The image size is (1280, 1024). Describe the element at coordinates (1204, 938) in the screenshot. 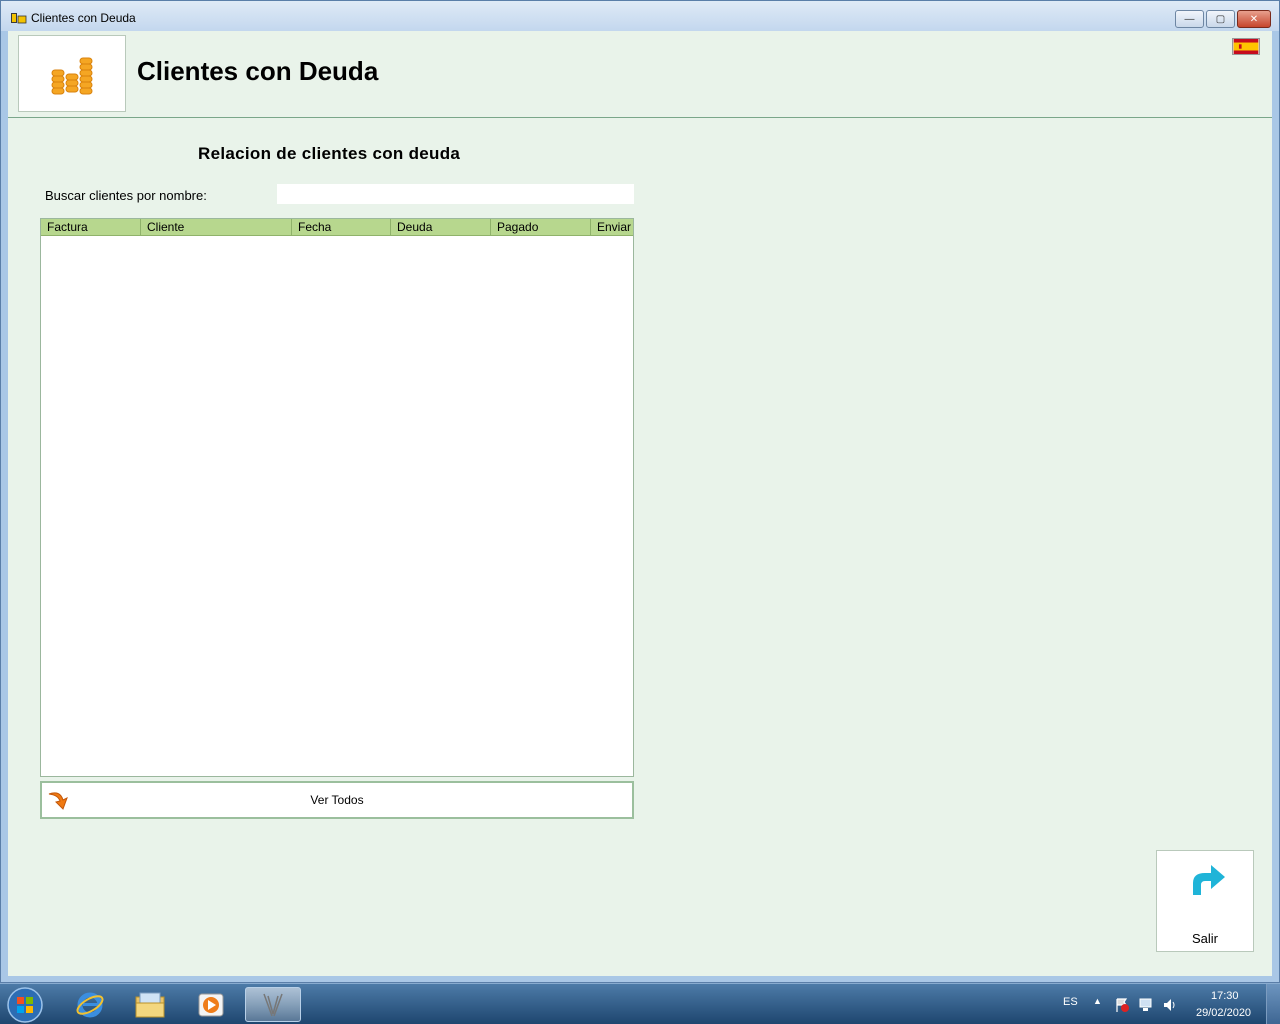

I see `salir-label: Salir` at that location.